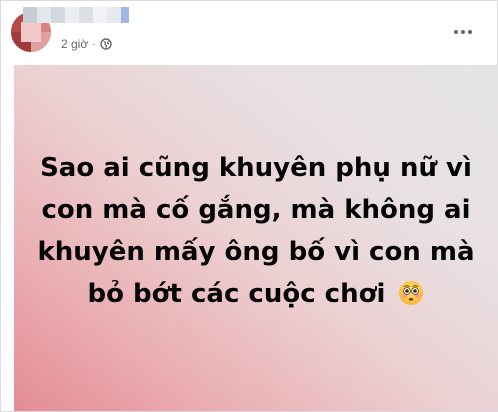 The height and width of the screenshot is (412, 498). Describe the element at coordinates (105, 44) in the screenshot. I see `public-globe-icon` at that location.